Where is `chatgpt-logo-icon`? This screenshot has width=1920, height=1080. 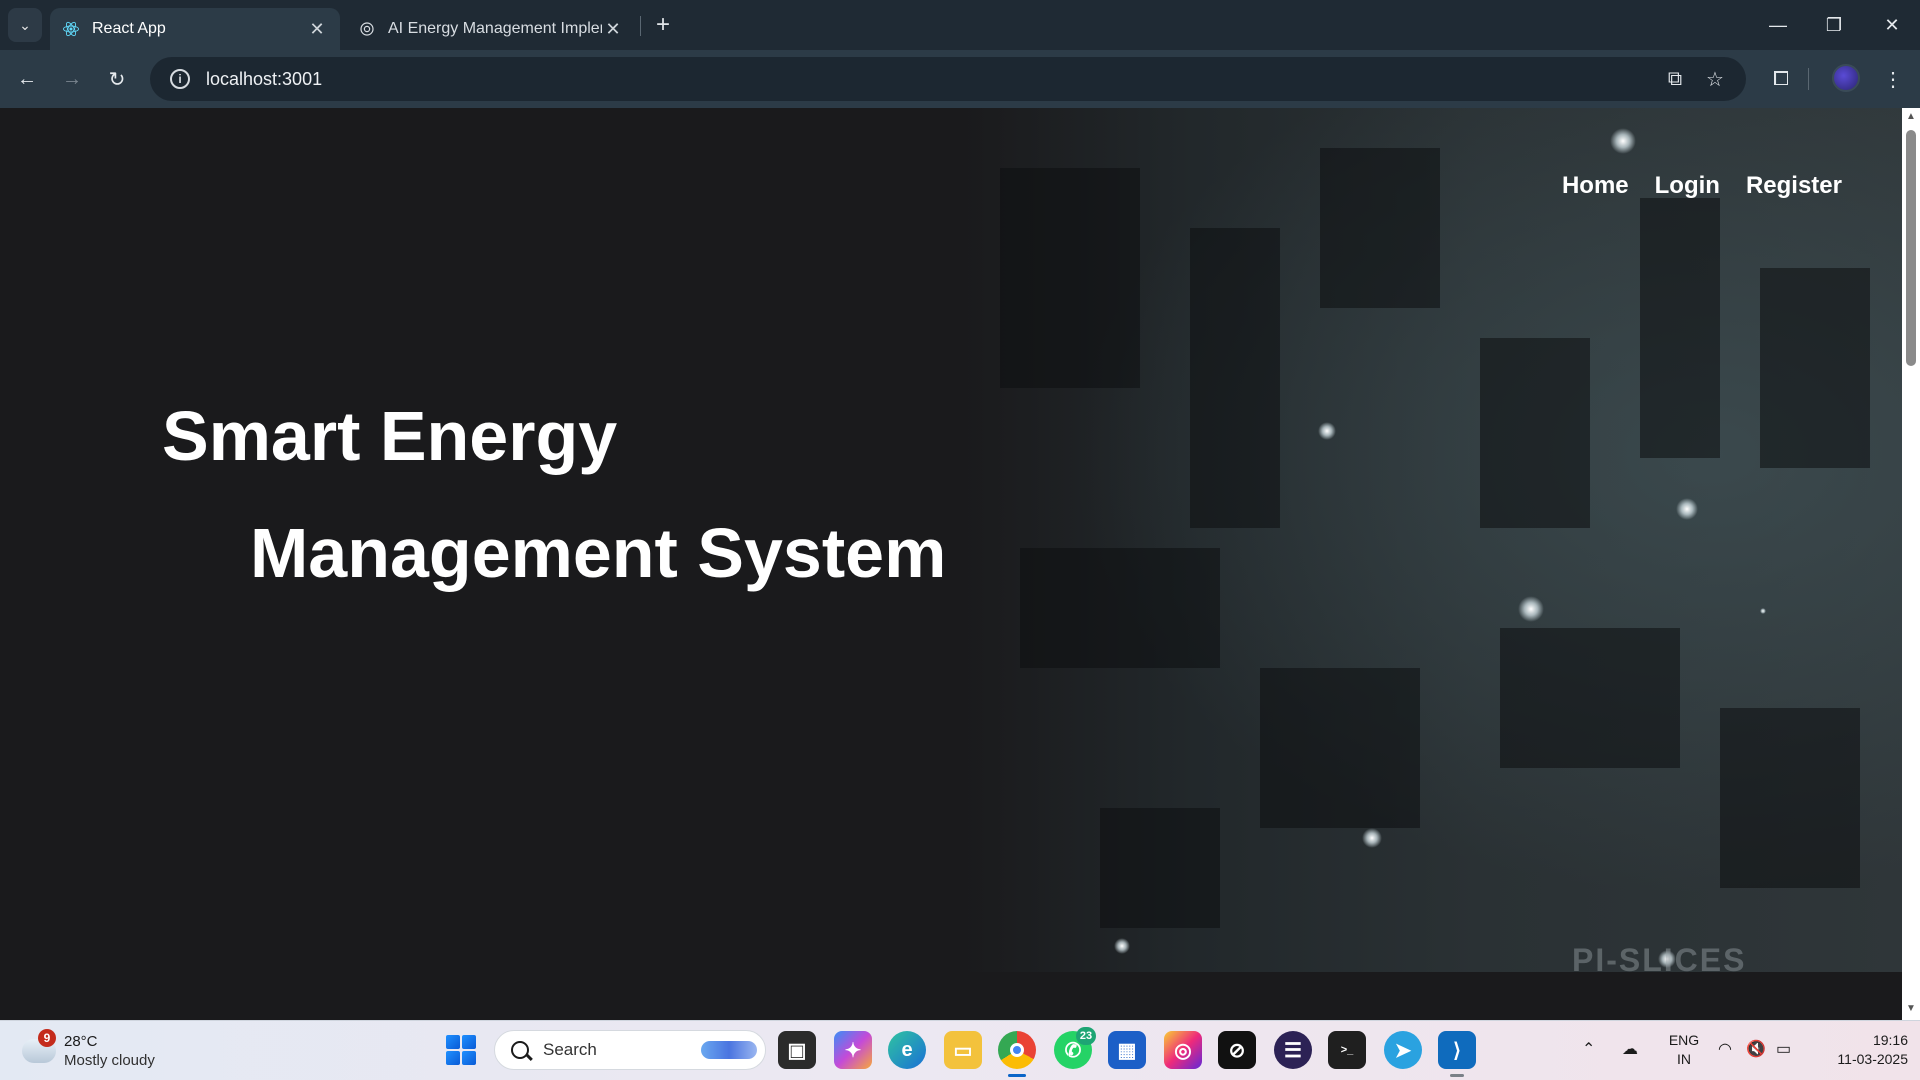
chatgpt-logo-icon is located at coordinates (367, 29).